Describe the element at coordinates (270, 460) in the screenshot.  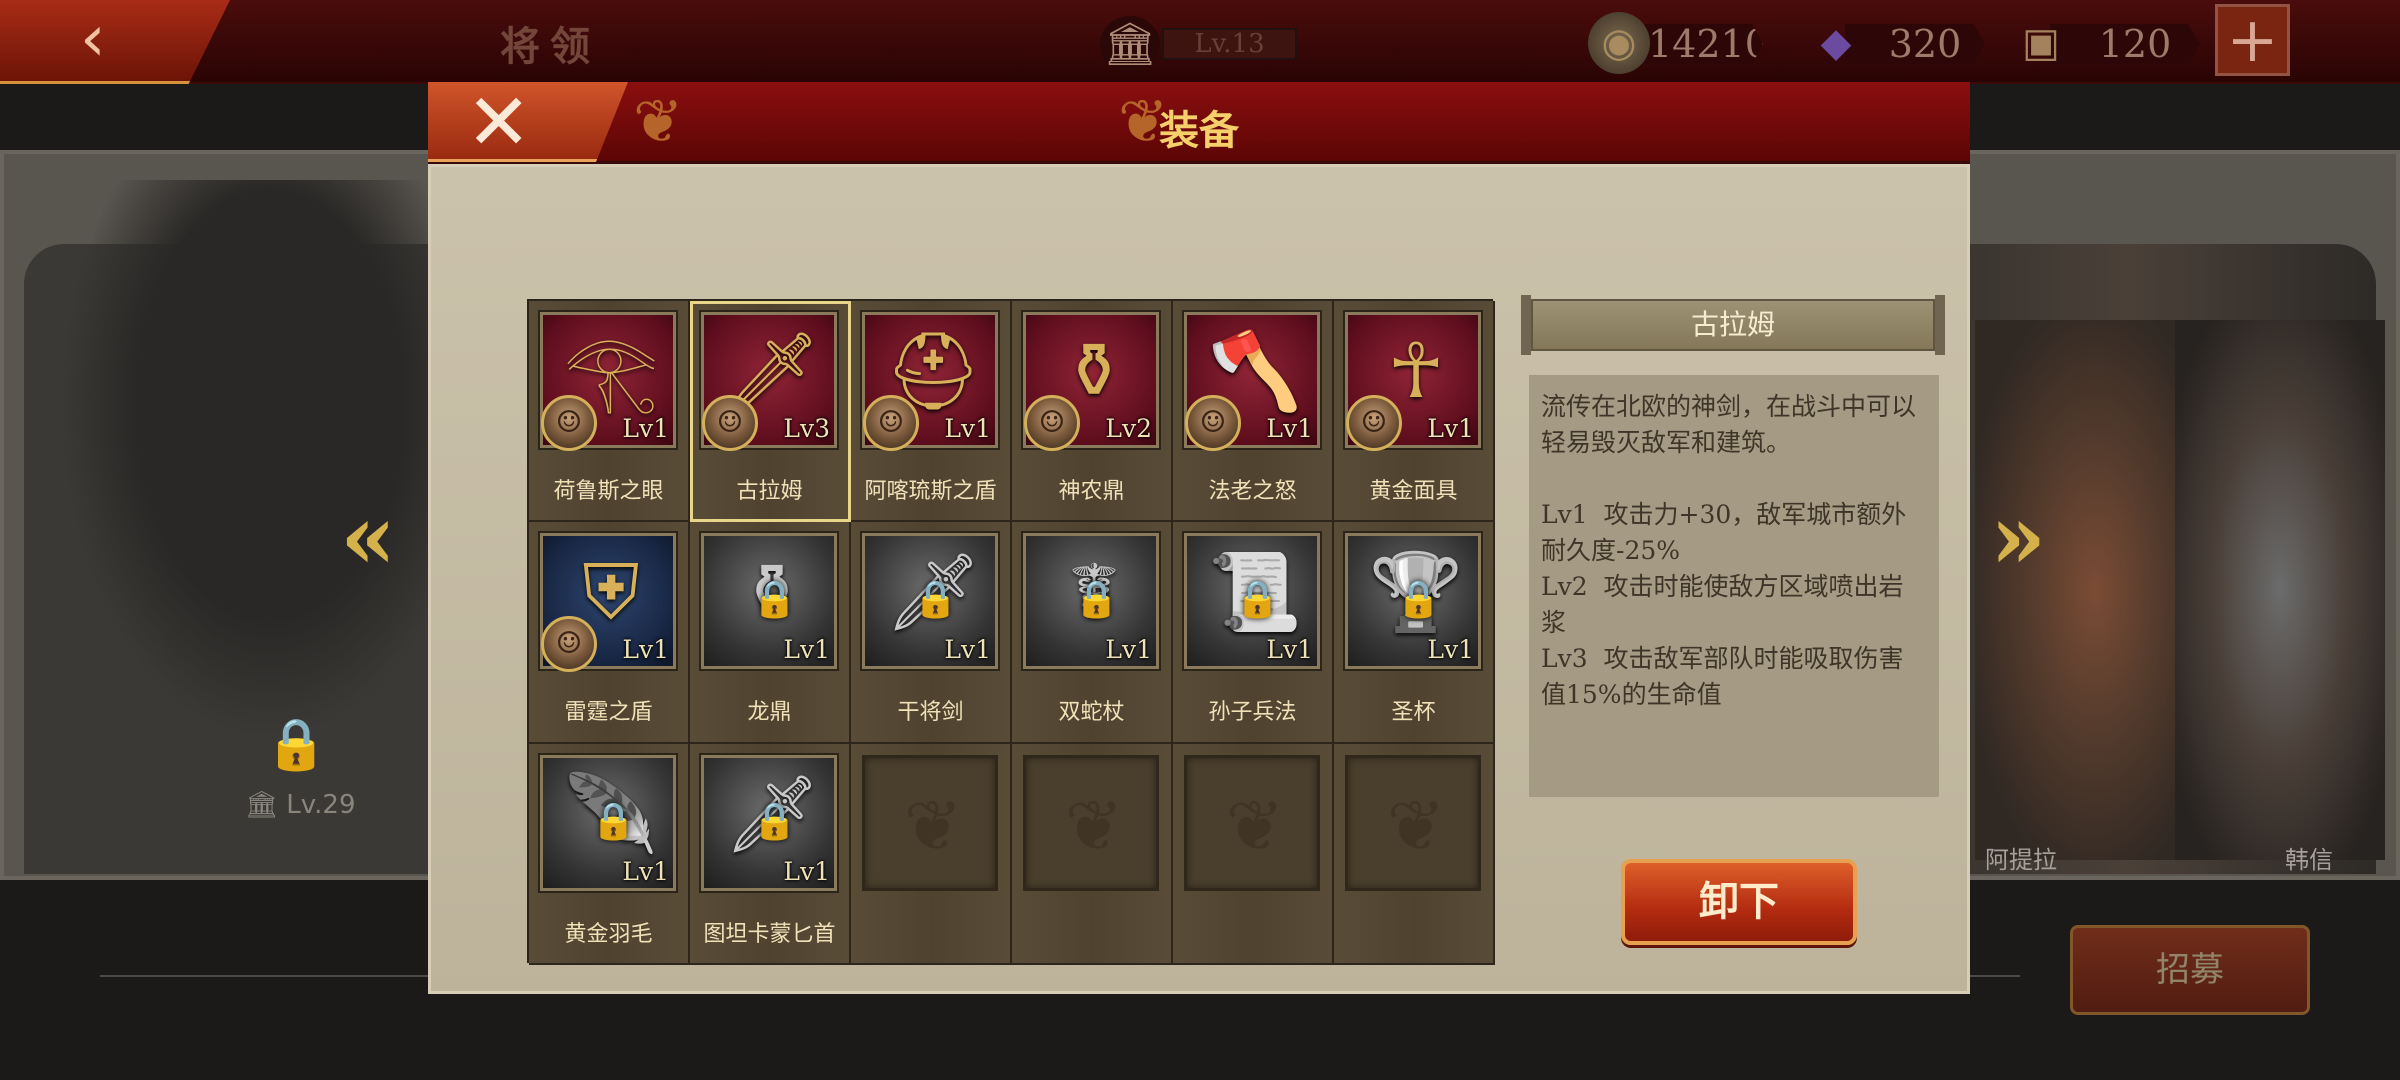
I see `locked-general-silhouette` at that location.